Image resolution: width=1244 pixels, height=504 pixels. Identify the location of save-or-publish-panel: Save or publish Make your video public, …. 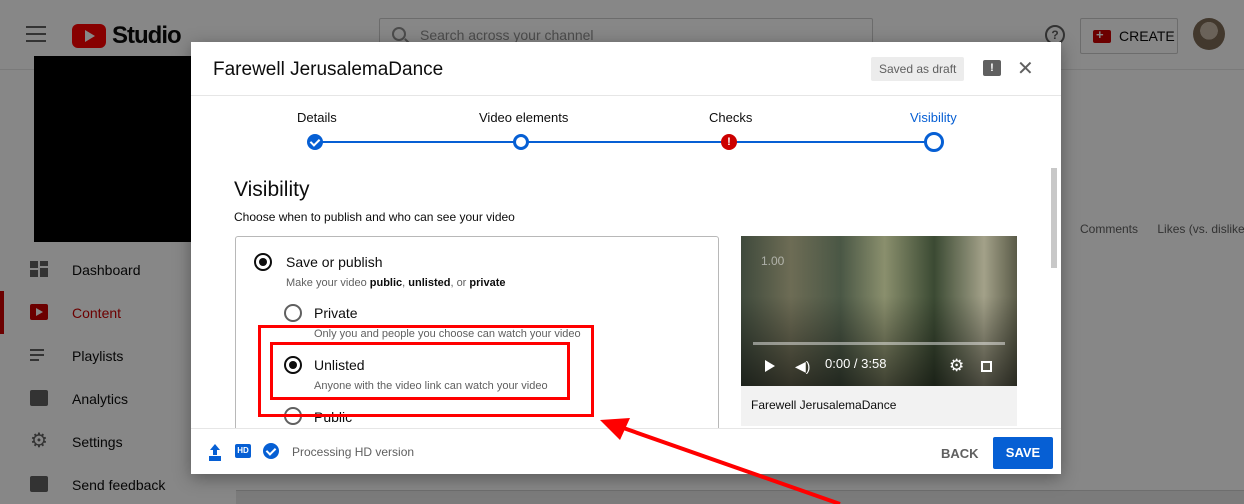
(477, 332).